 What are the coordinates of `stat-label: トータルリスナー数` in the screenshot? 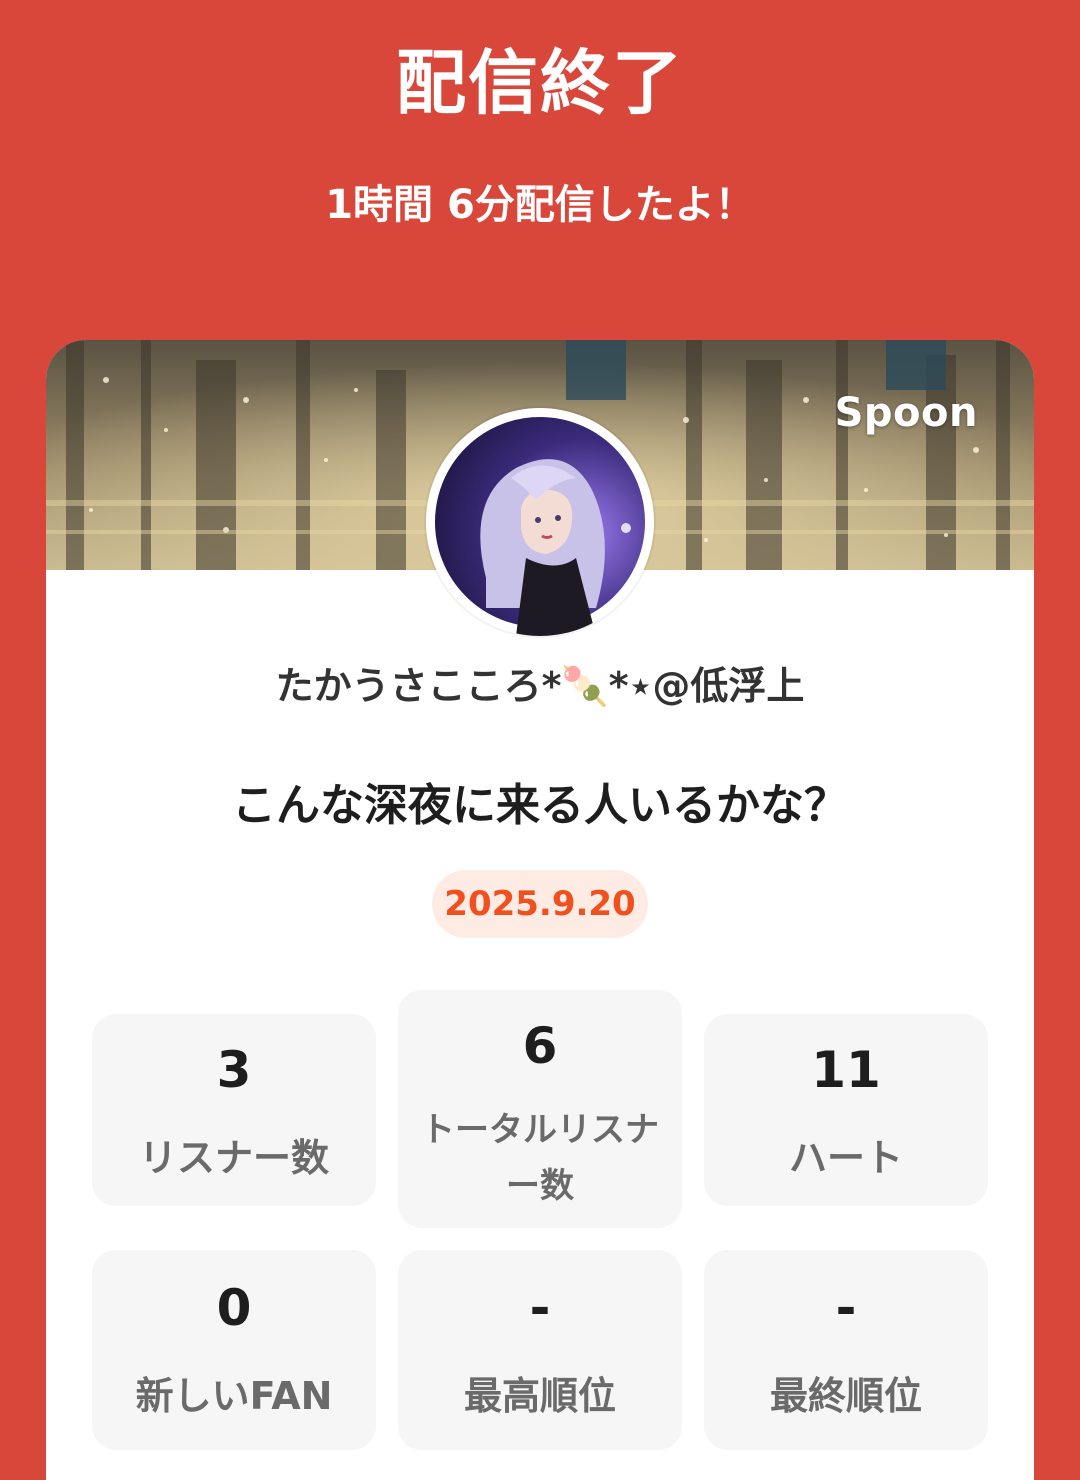 It's located at (540, 1158).